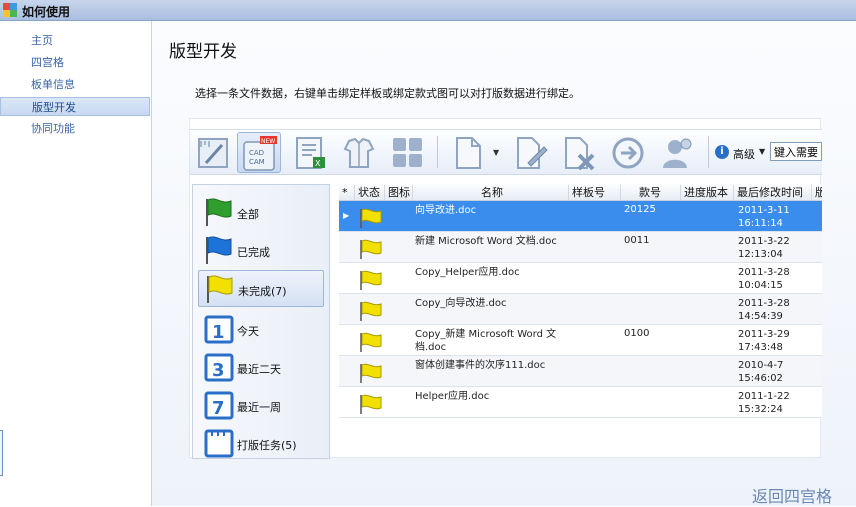 The height and width of the screenshot is (507, 856). Describe the element at coordinates (595, 192) in the screenshot. I see `column-header-template-no: 样板号` at that location.